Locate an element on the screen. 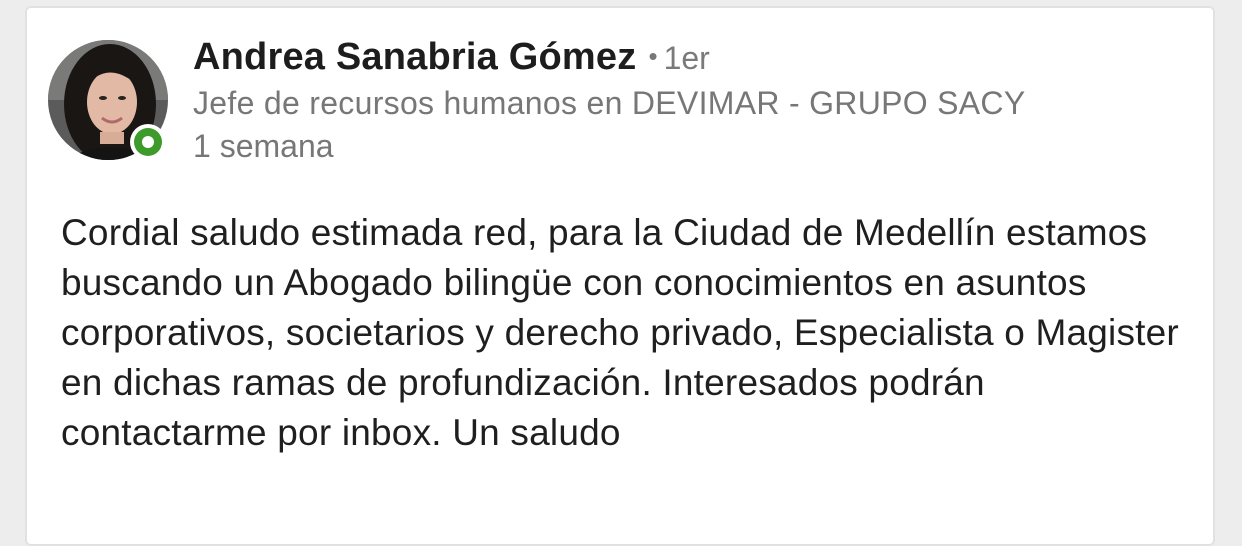  author-avatar is located at coordinates (110, 102).